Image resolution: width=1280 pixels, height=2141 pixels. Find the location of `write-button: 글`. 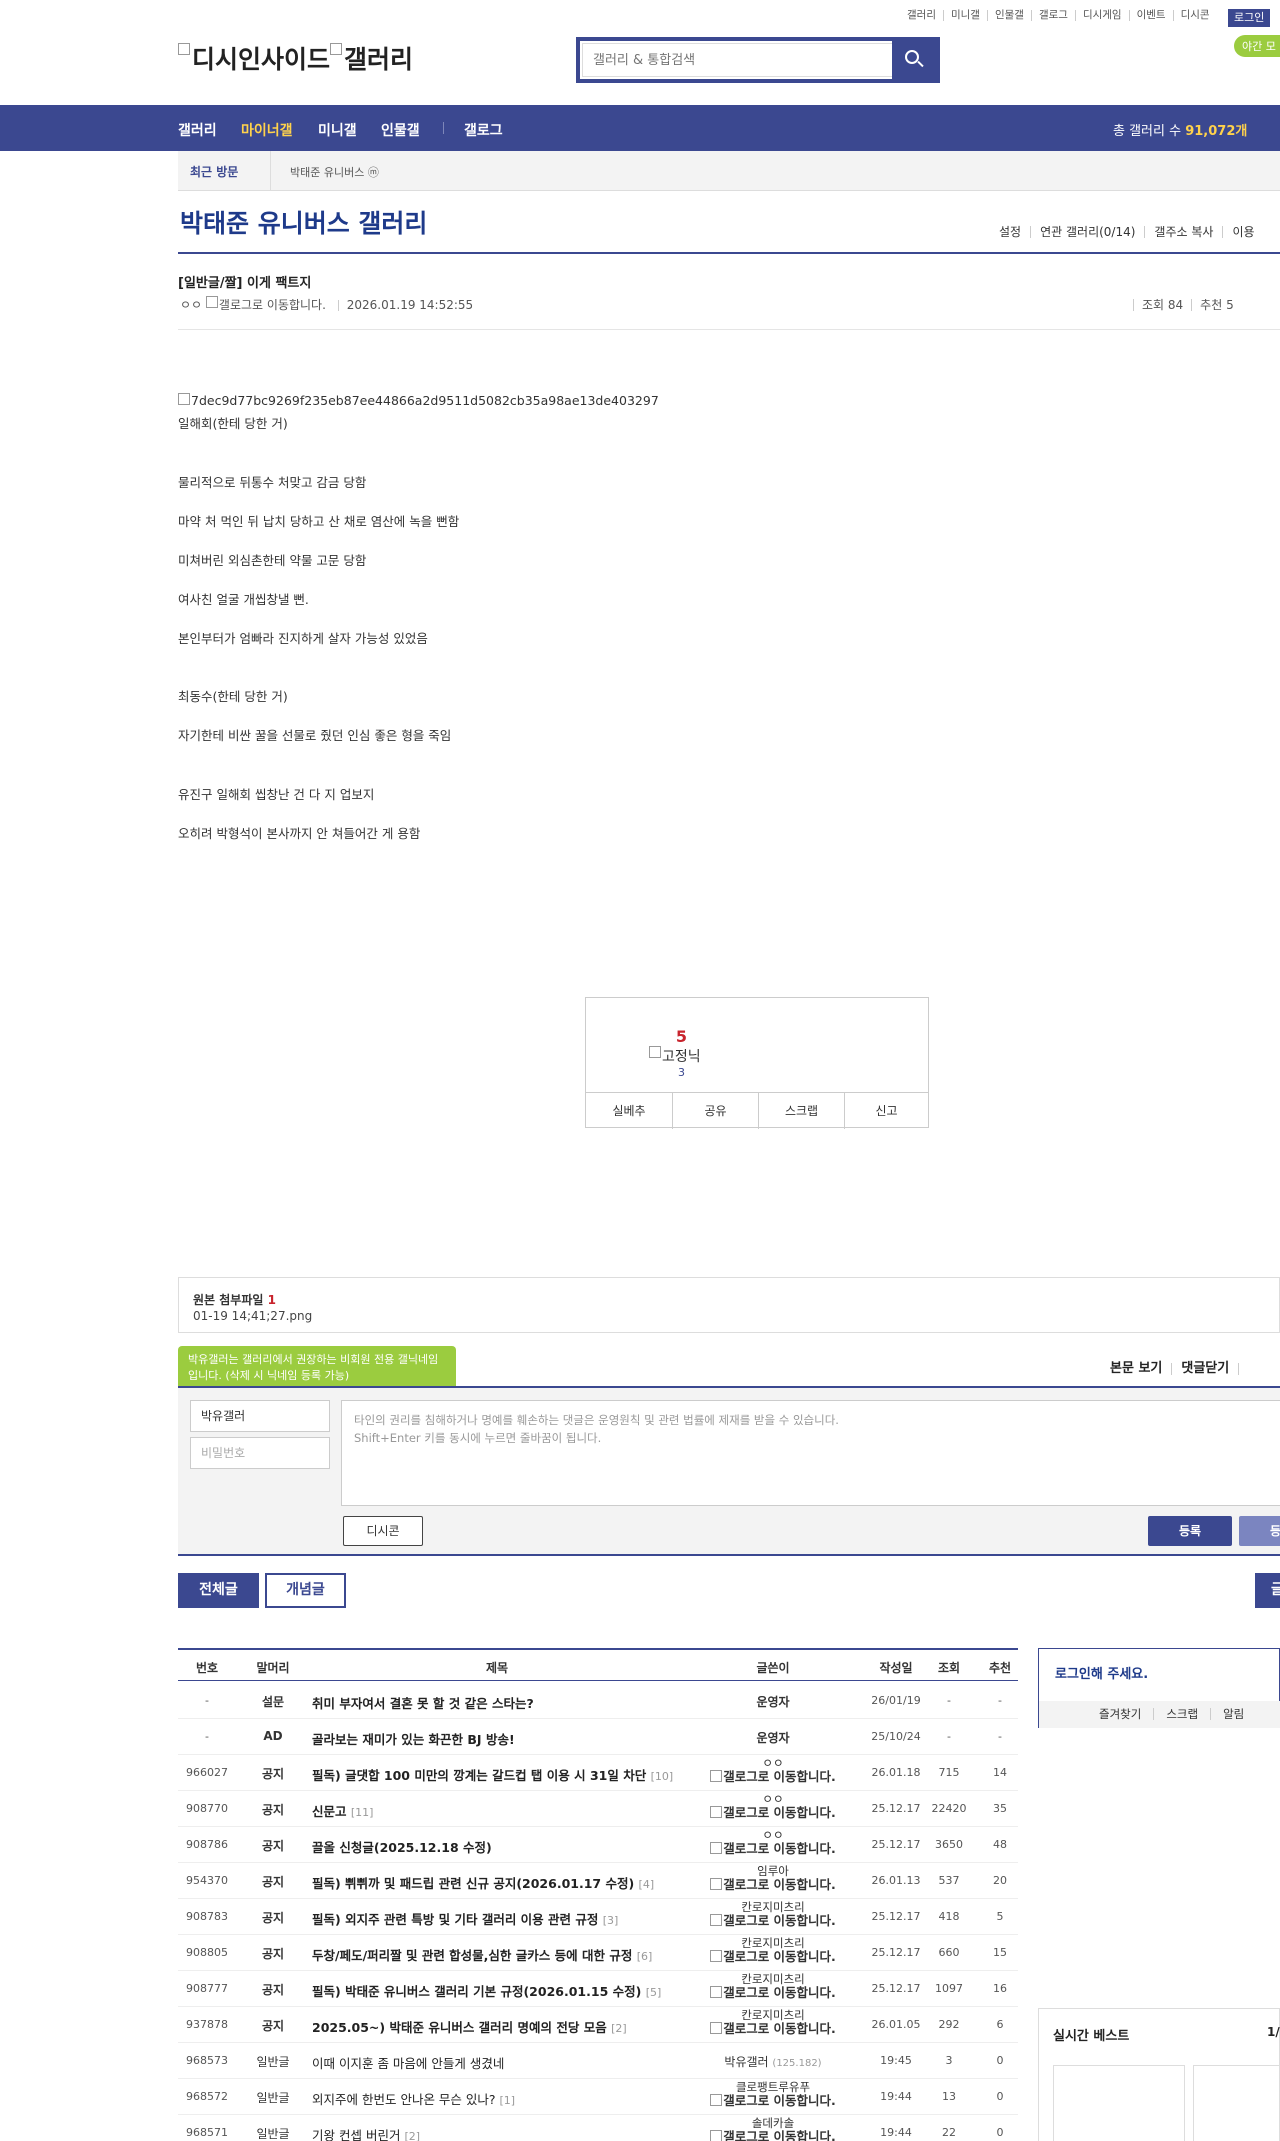

write-button: 글 is located at coordinates (1267, 1590).